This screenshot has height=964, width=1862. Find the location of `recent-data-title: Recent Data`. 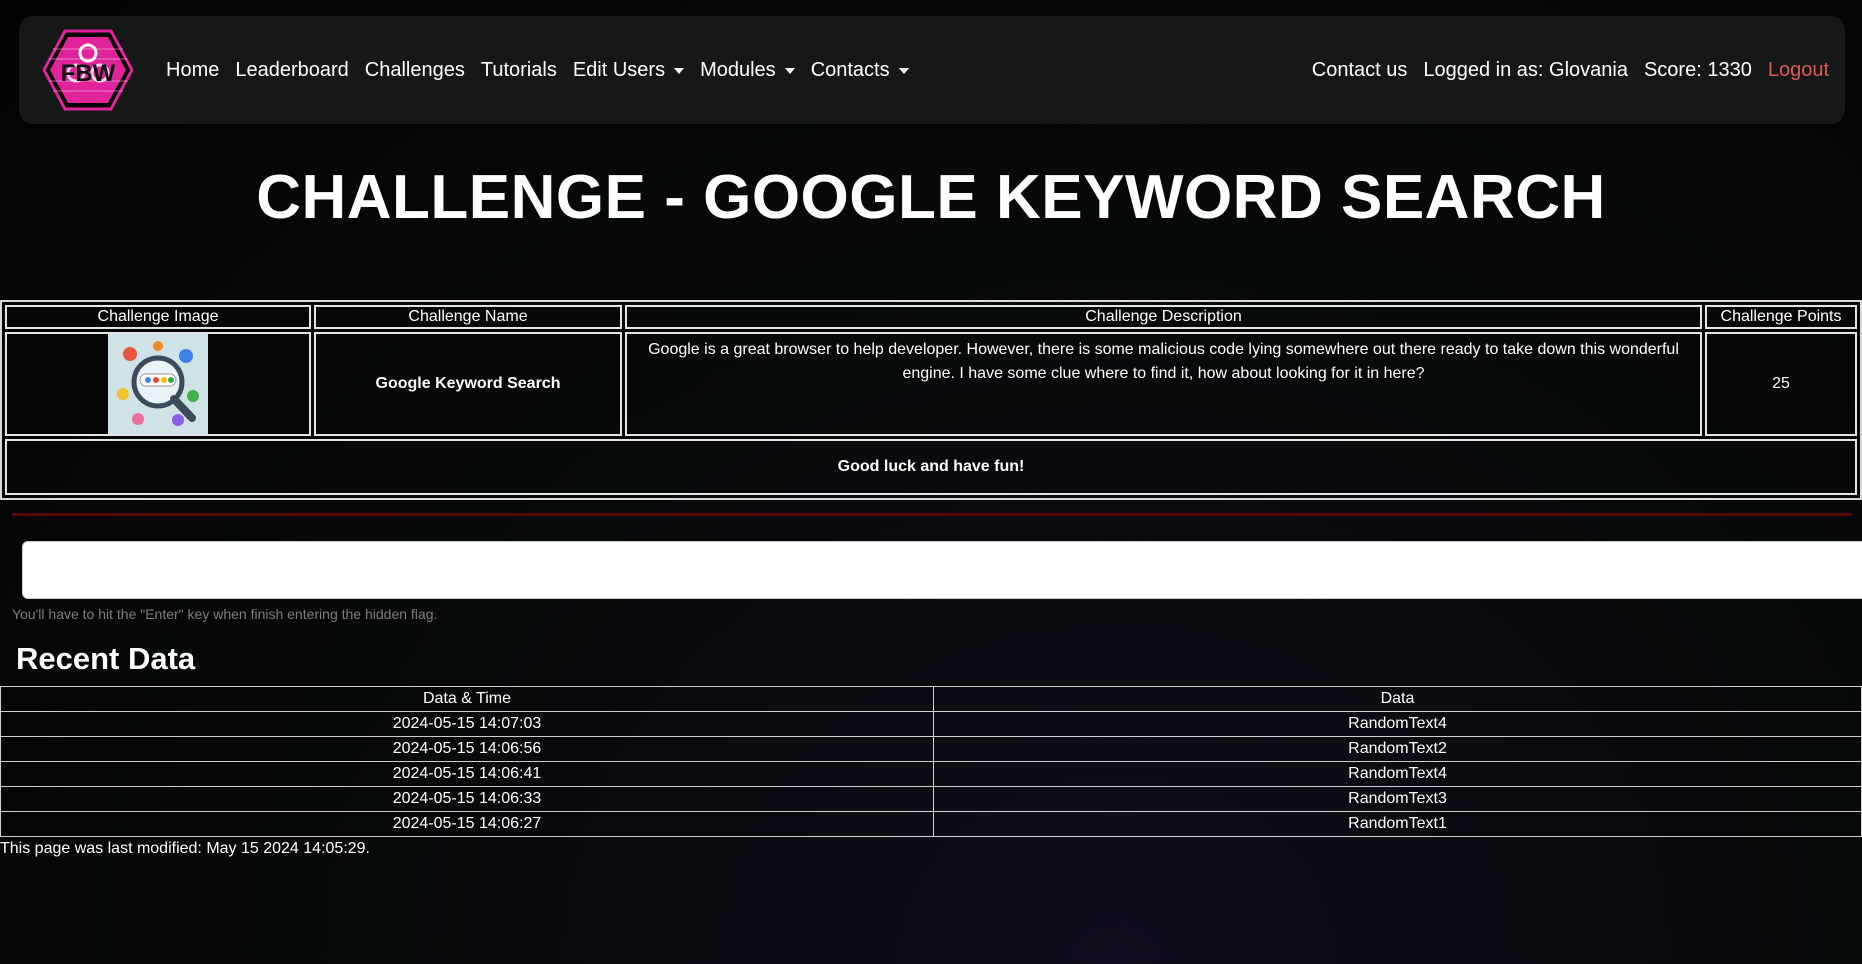

recent-data-title: Recent Data is located at coordinates (106, 658).